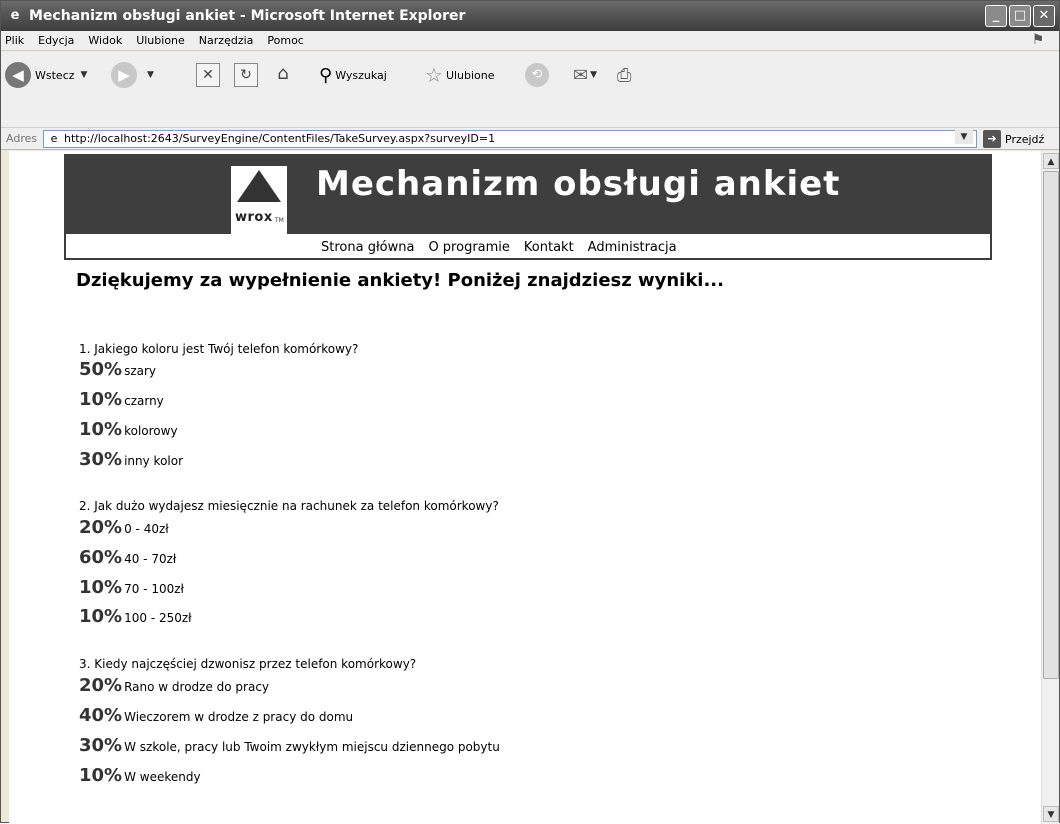 This screenshot has width=1060, height=824. What do you see at coordinates (285, 40) in the screenshot?
I see `menu-pomoc: Pomoc` at bounding box center [285, 40].